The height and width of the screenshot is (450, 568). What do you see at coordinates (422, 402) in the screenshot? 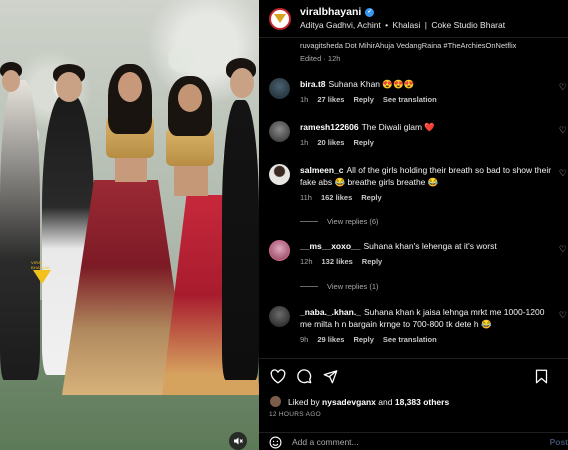
I see `liked-by-others: 18,383 others` at bounding box center [422, 402].